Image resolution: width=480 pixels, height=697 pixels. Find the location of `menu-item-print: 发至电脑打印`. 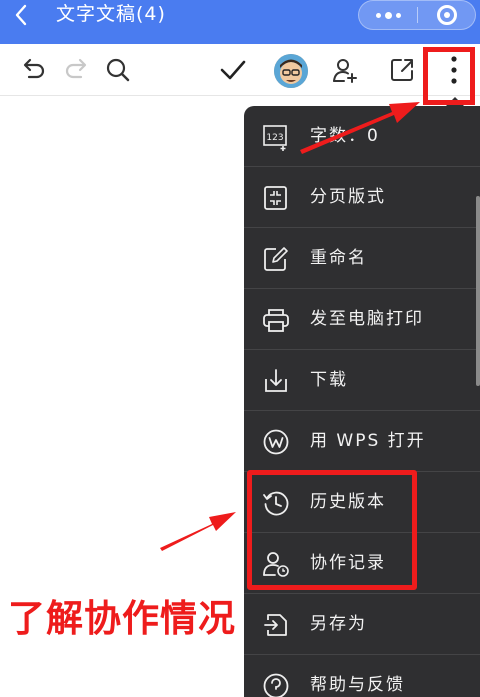

menu-item-print: 发至电脑打印 is located at coordinates (362, 319).